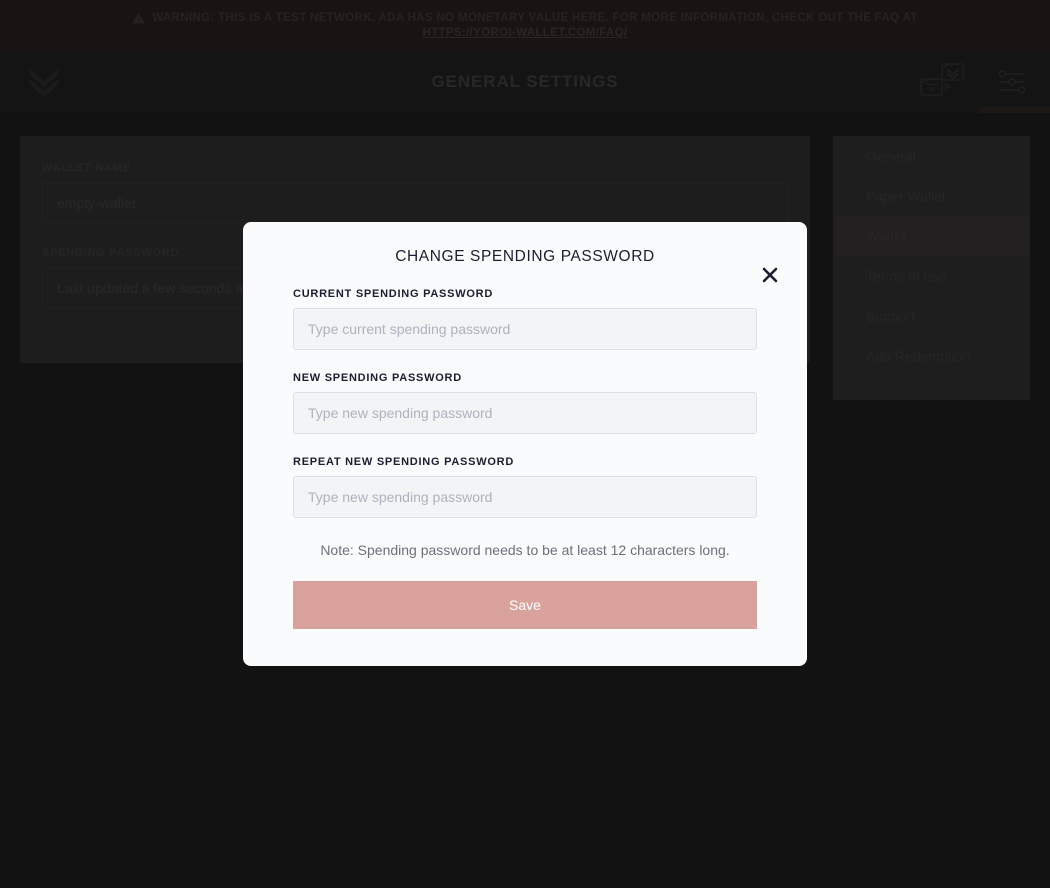  I want to click on dialog-title: CHANGE SPENDING PASSWORD, so click(525, 256).